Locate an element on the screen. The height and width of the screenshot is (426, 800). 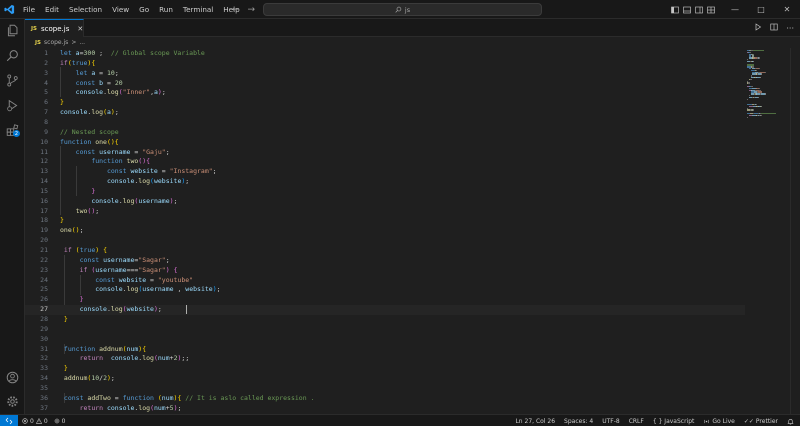
menu-file: File is located at coordinates (29, 9).